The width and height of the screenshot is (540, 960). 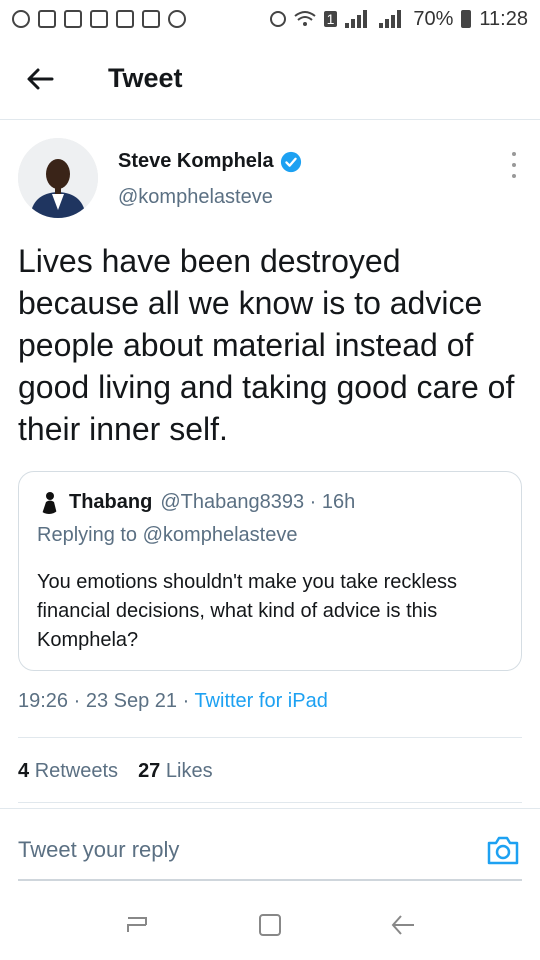 I want to click on system-nav-bar, so click(x=270, y=925).